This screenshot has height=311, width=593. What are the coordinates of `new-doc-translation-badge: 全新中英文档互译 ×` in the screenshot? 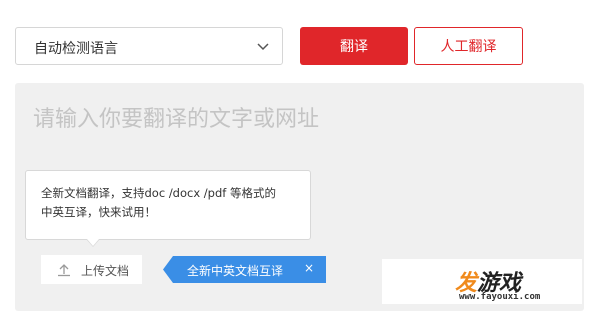 It's located at (244, 269).